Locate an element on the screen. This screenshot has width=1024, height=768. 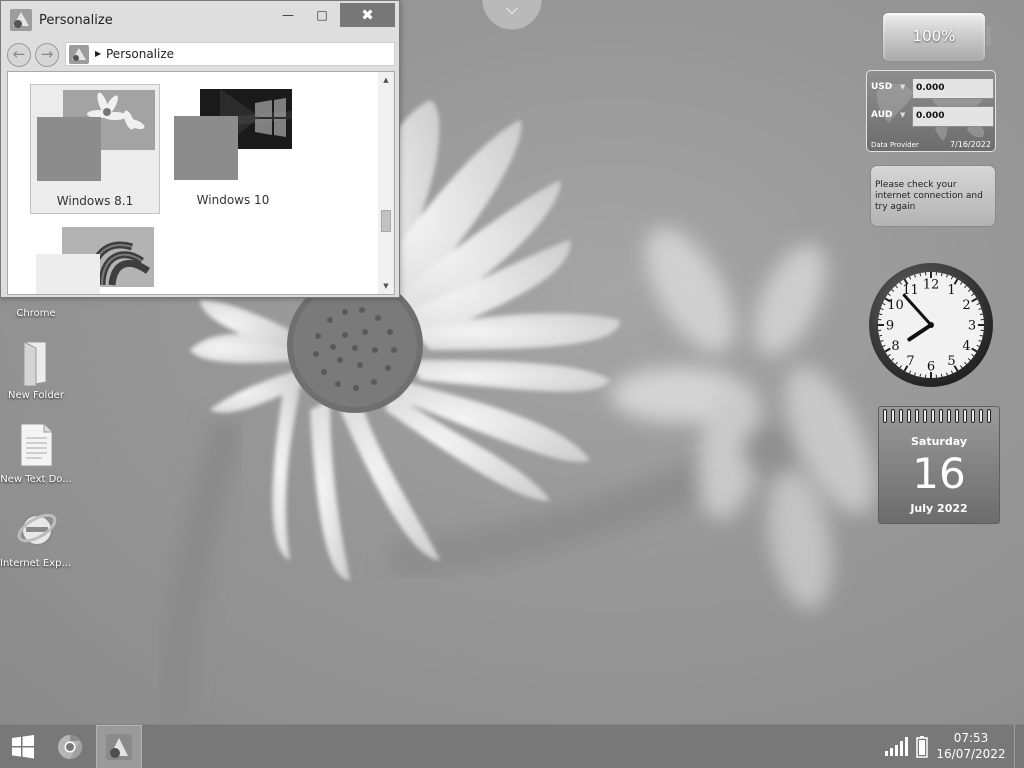
theme-name: Windows 8.1 is located at coordinates (95, 201).